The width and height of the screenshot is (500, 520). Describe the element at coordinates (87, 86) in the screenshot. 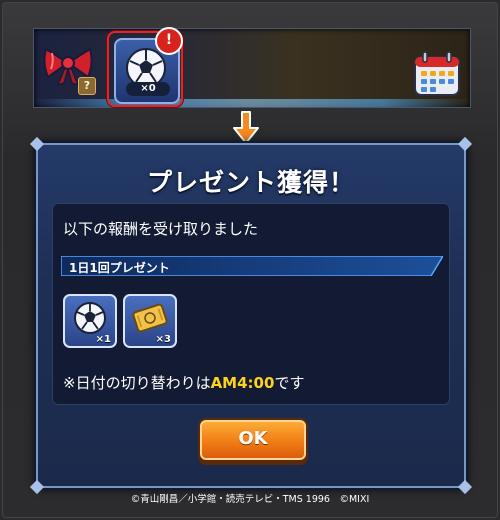

I see `unknown-badge: ?` at that location.